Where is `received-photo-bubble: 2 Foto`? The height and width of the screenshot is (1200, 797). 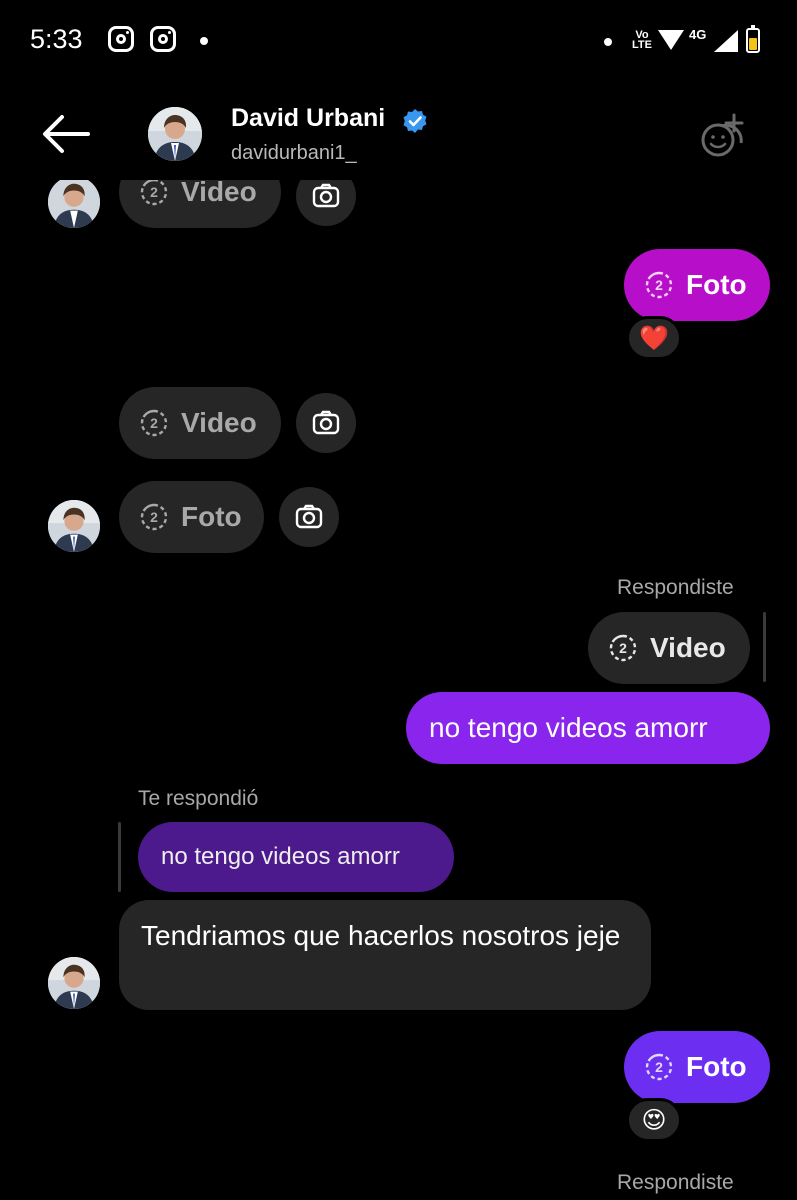 received-photo-bubble: 2 Foto is located at coordinates (191, 517).